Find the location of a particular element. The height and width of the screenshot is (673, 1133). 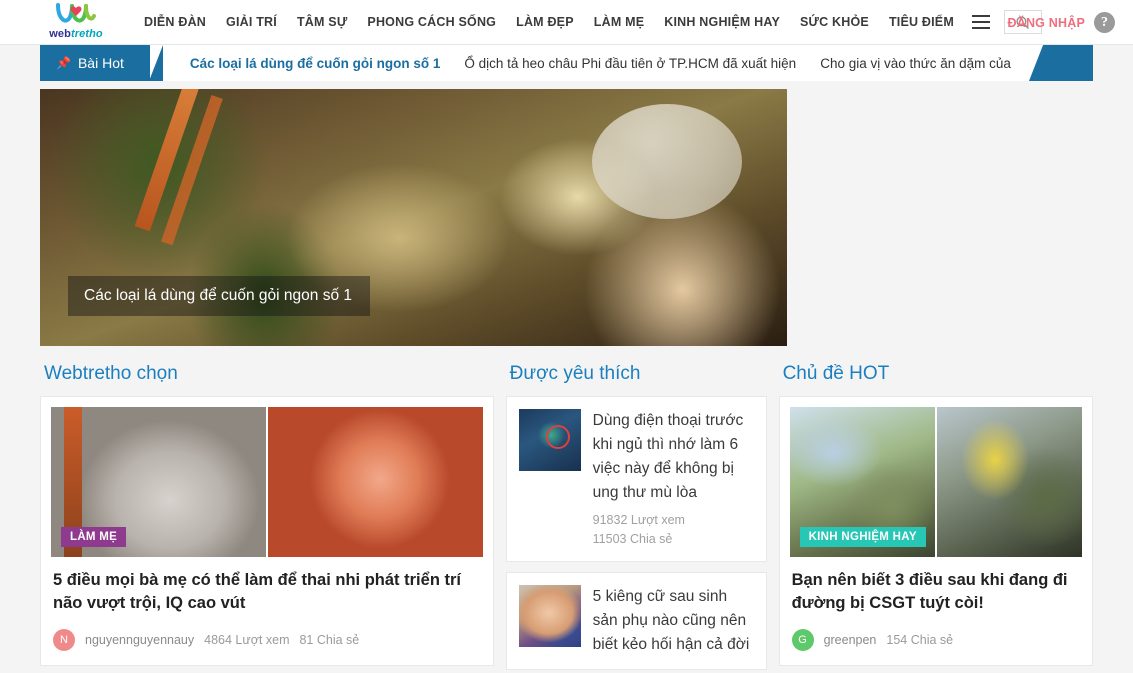

avatar: G is located at coordinates (802, 639).